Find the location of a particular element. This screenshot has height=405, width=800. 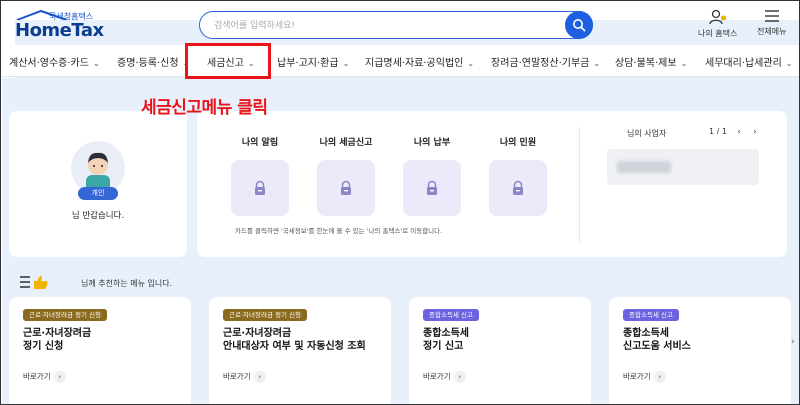

nav-item-label: 지급명세·자료·공익법인 is located at coordinates (414, 63).